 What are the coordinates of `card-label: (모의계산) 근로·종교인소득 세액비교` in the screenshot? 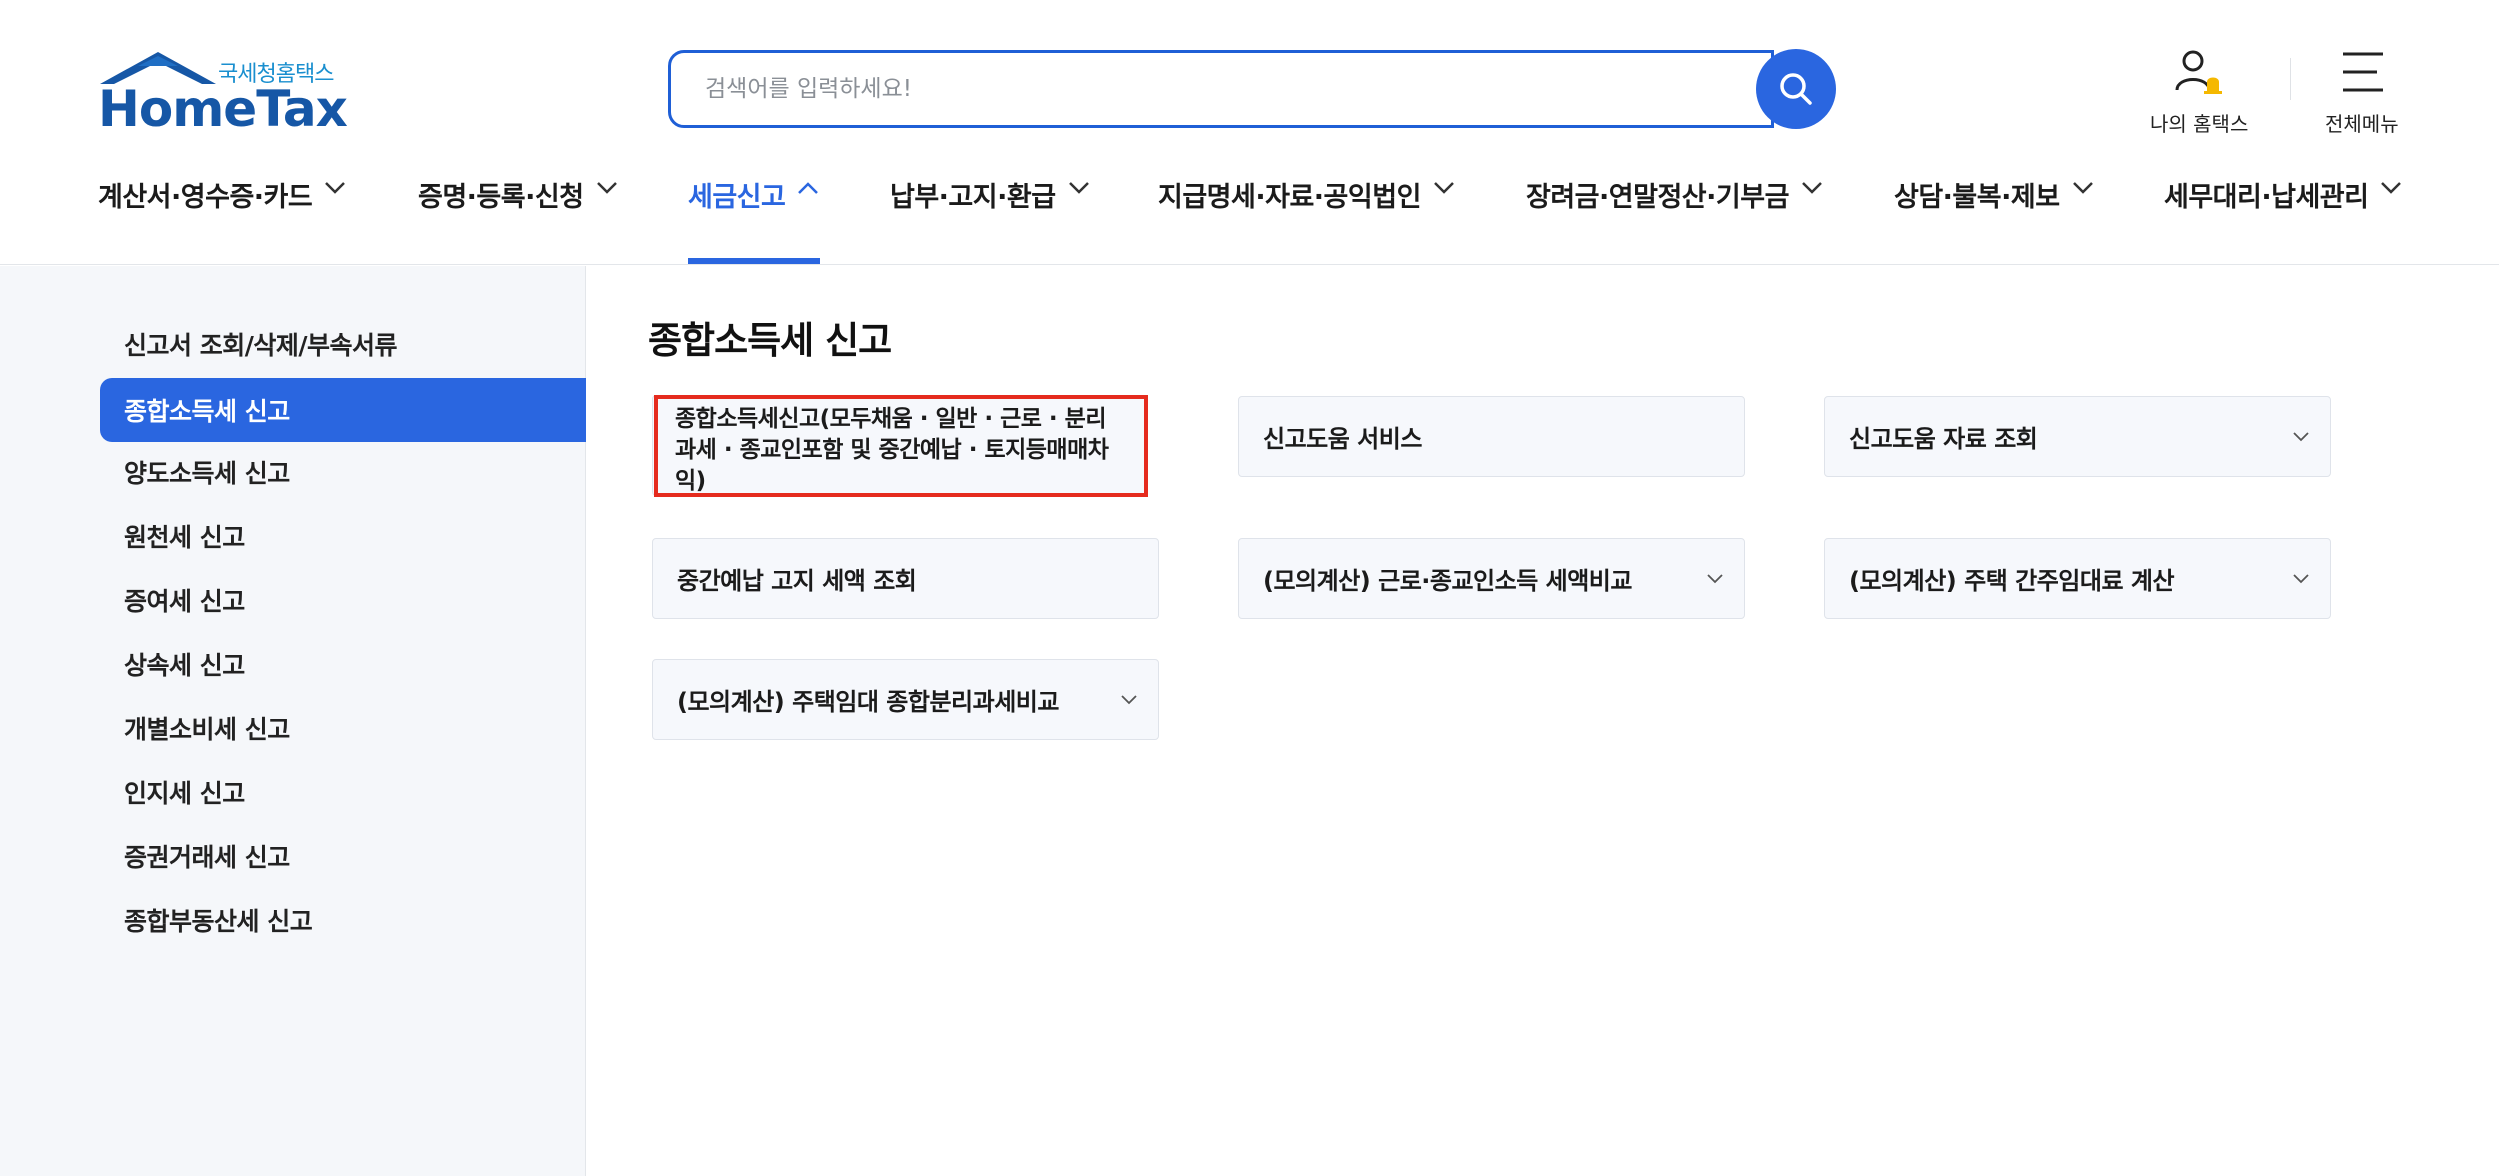 It's located at (1447, 581).